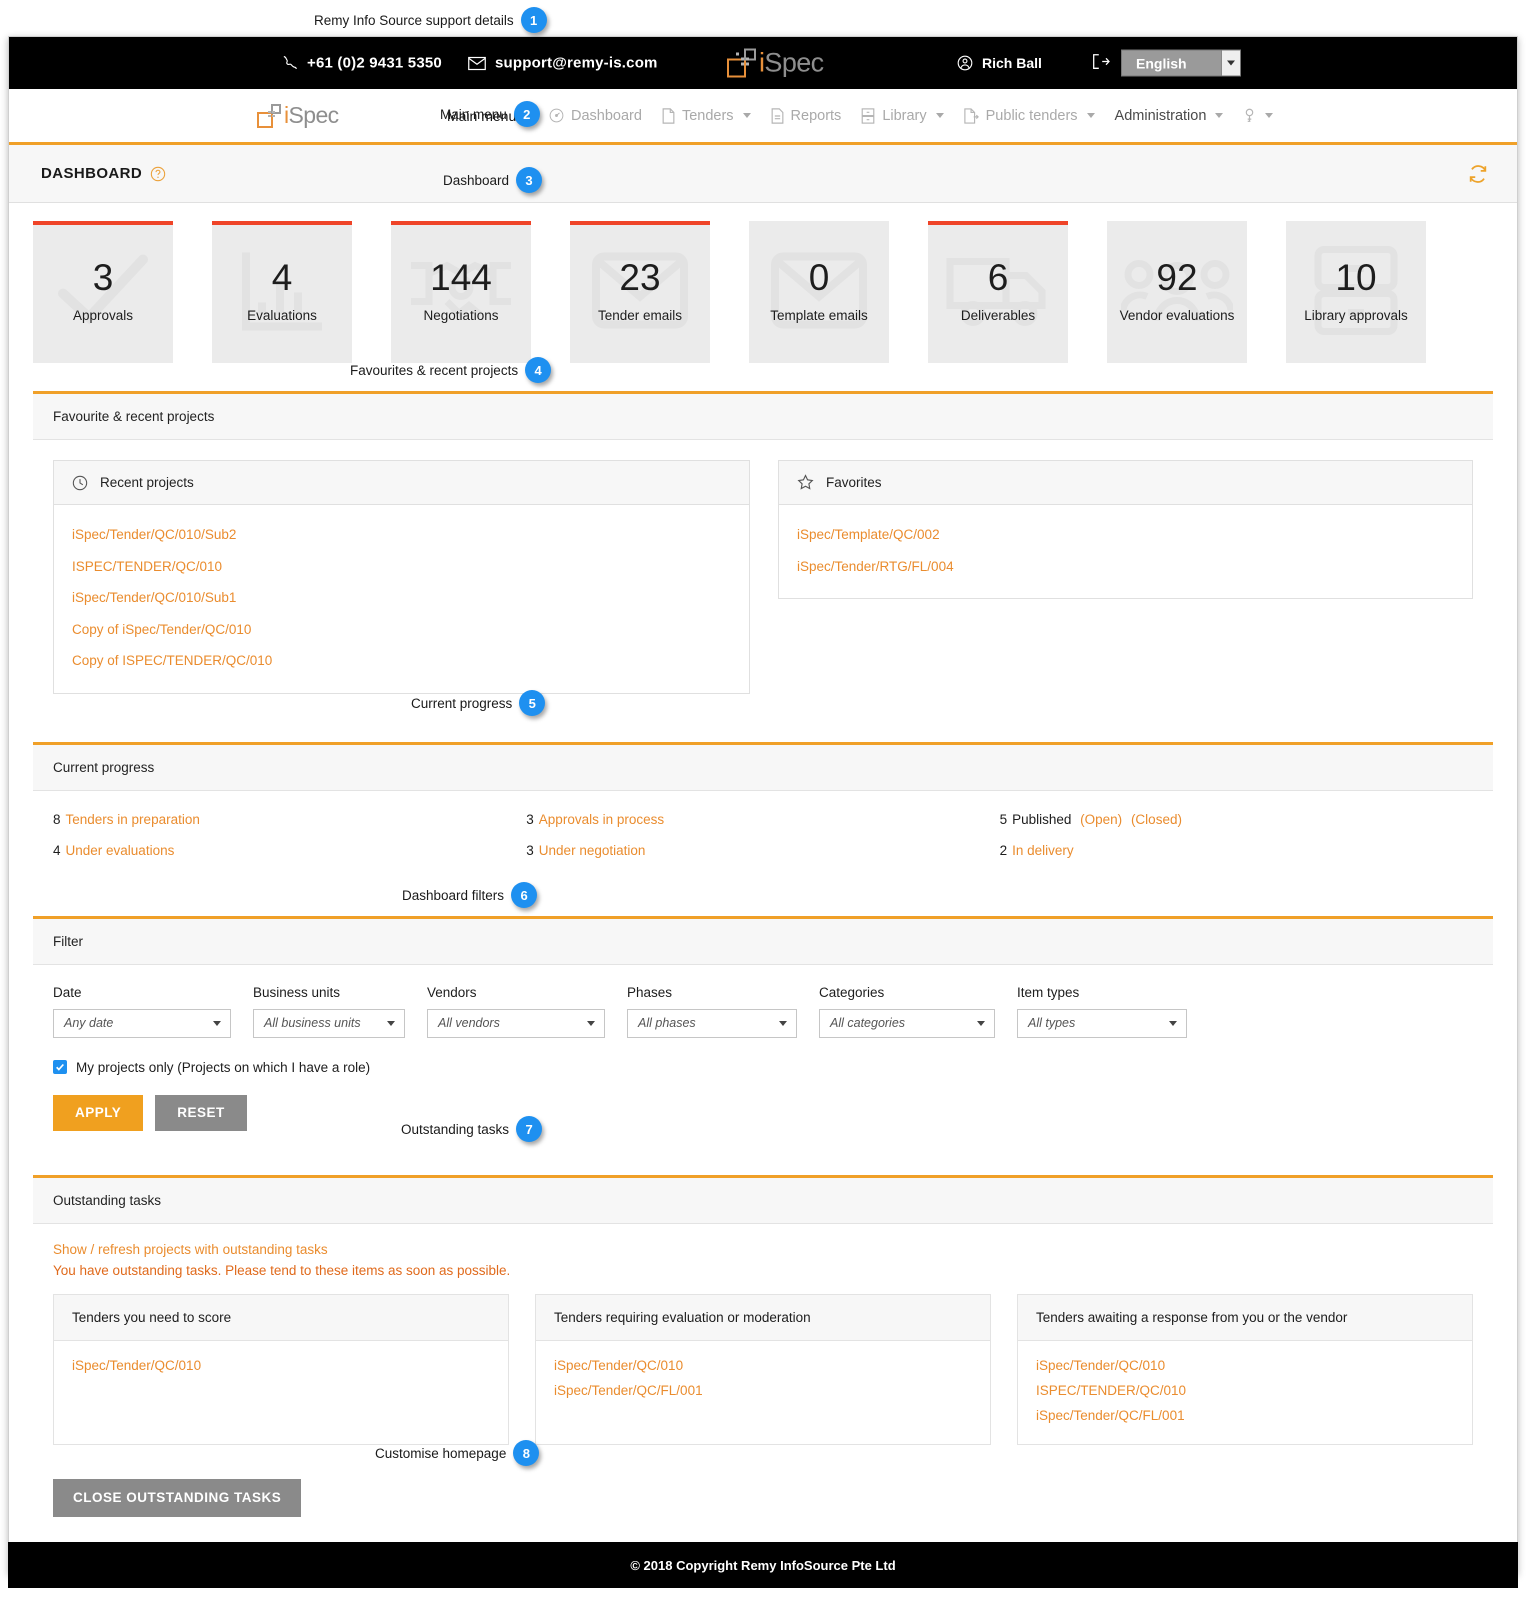 Image resolution: width=1532 pixels, height=1618 pixels. What do you see at coordinates (763, 767) in the screenshot?
I see `current-progress-title: Current progress` at bounding box center [763, 767].